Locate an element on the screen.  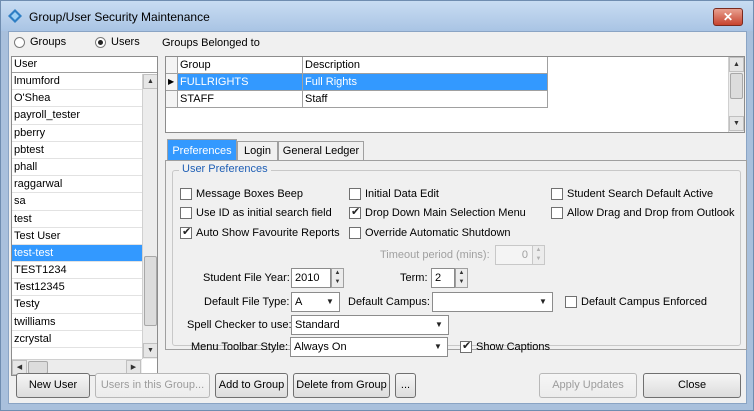
close-button: Close is located at coordinates (692, 385).